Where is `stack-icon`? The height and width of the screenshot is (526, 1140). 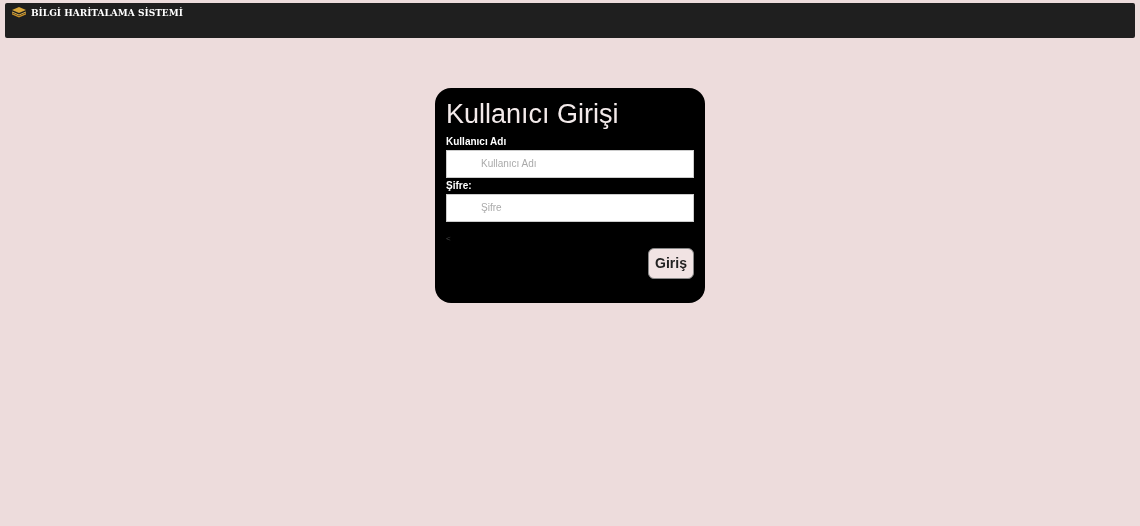
stack-icon is located at coordinates (19, 13).